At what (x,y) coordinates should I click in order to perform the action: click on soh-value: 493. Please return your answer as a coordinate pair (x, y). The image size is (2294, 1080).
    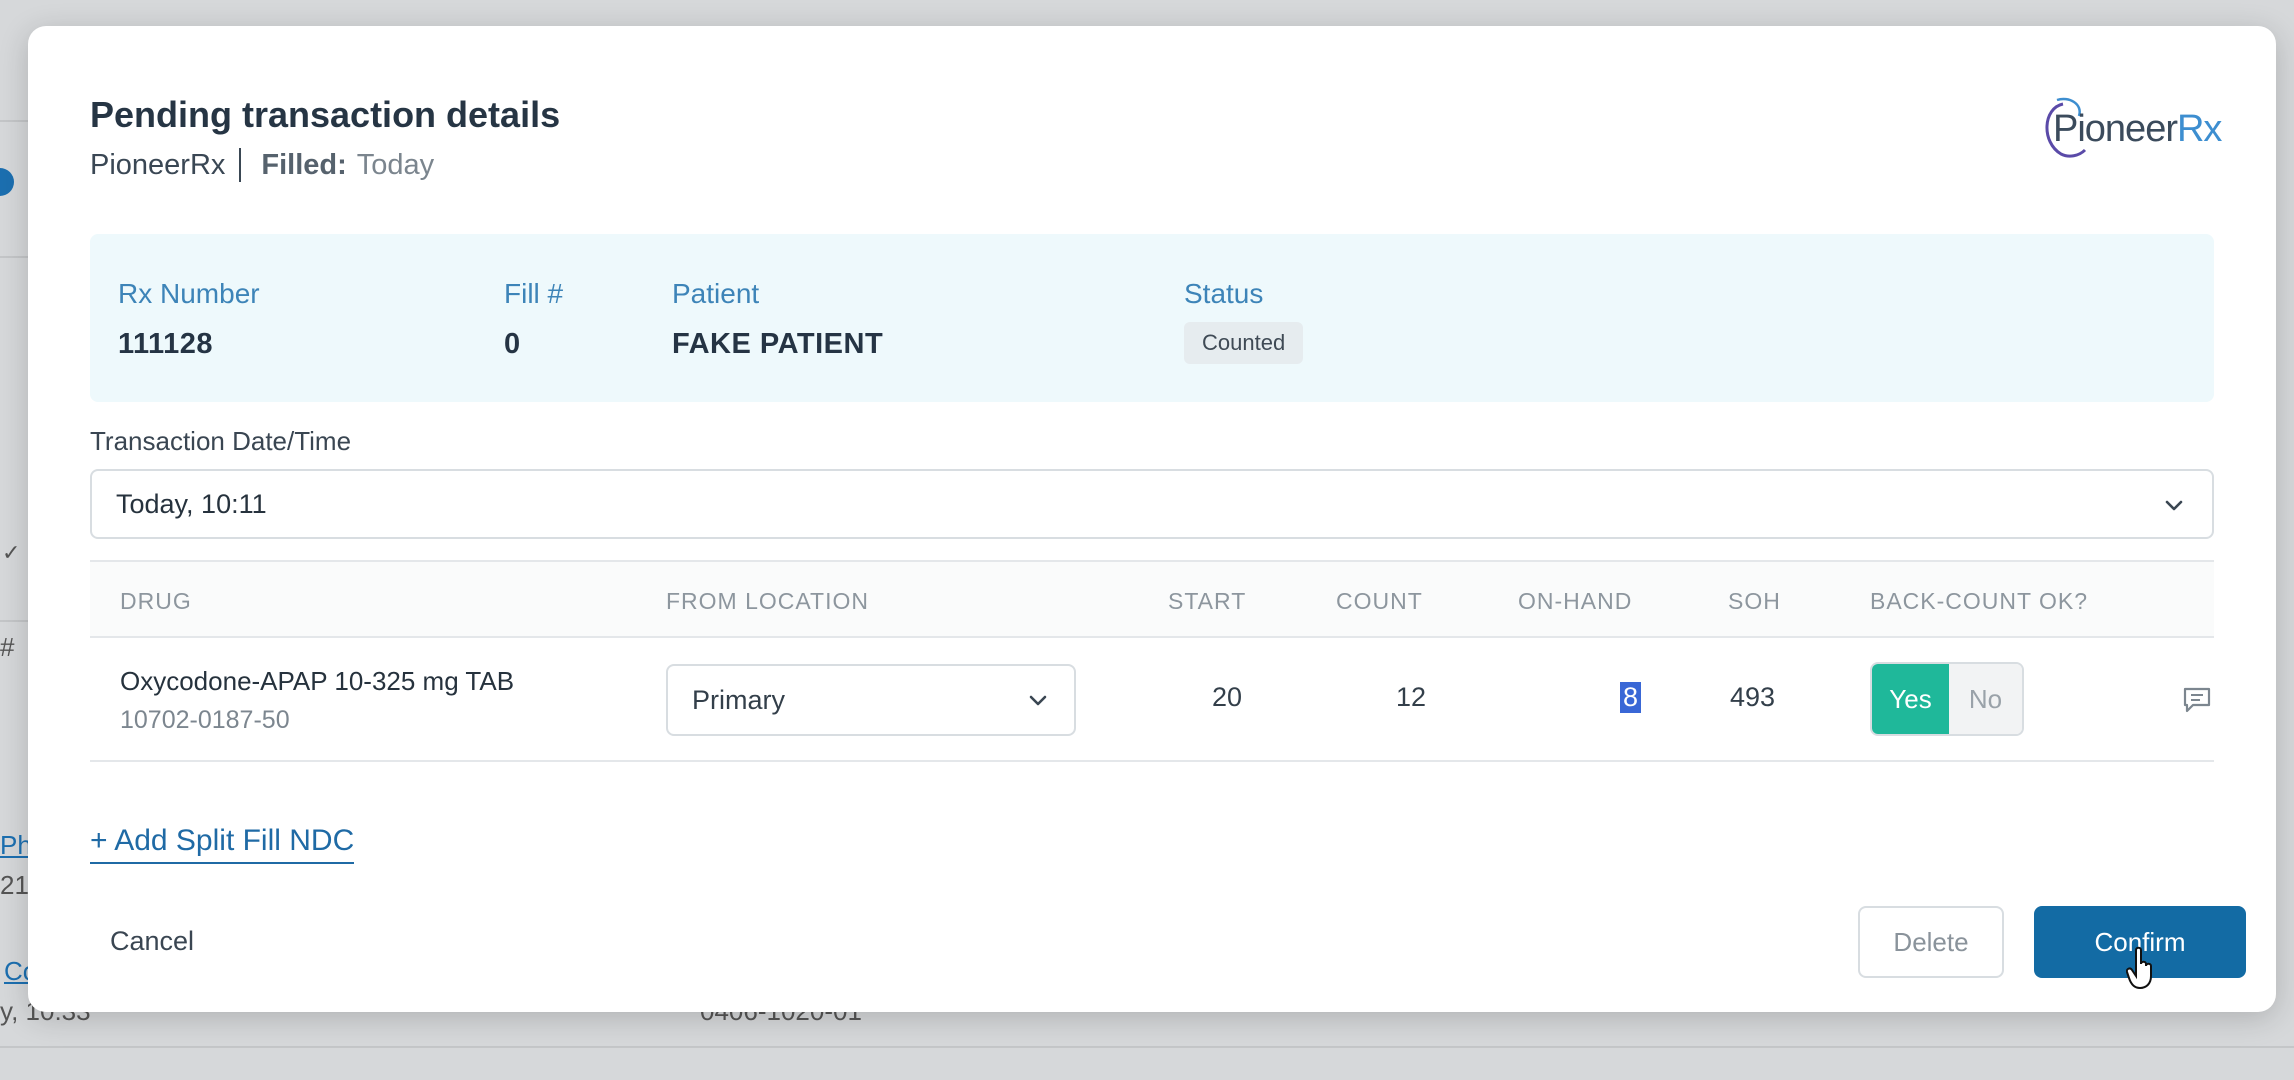
    Looking at the image, I should click on (1753, 697).